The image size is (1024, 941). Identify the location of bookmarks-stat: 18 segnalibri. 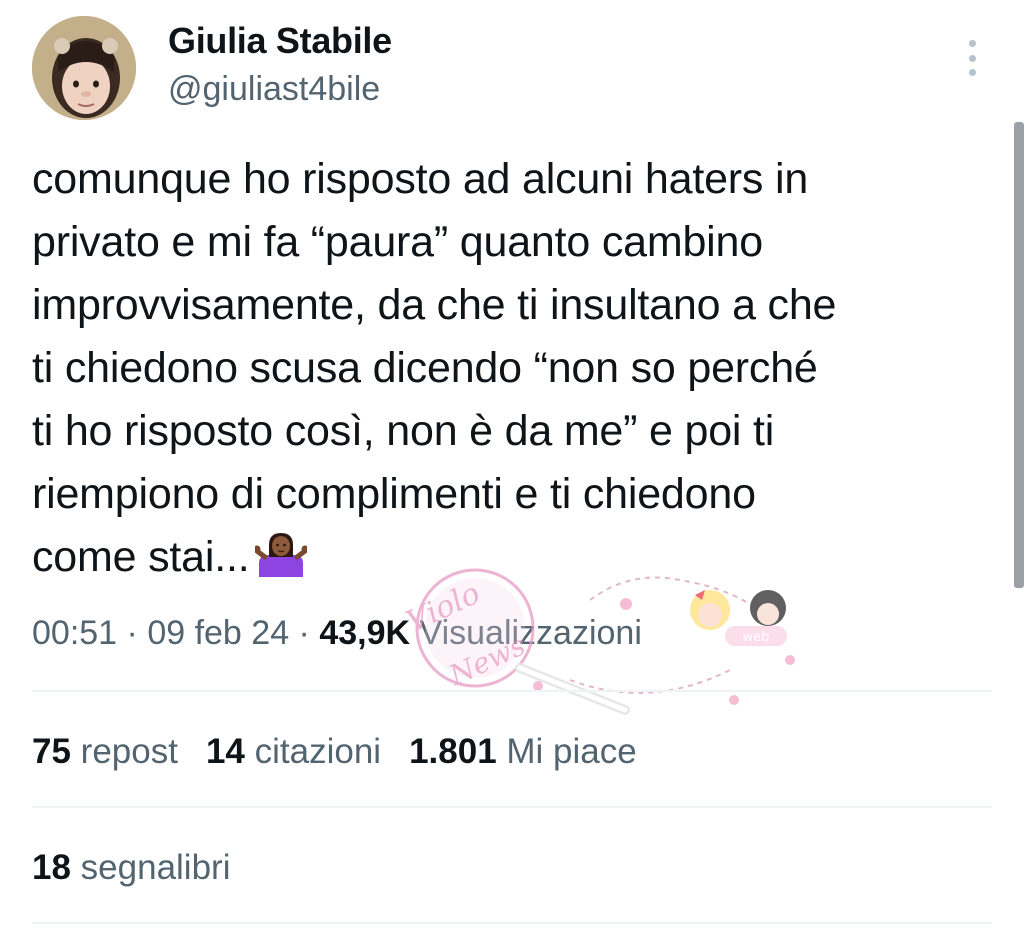
(131, 868).